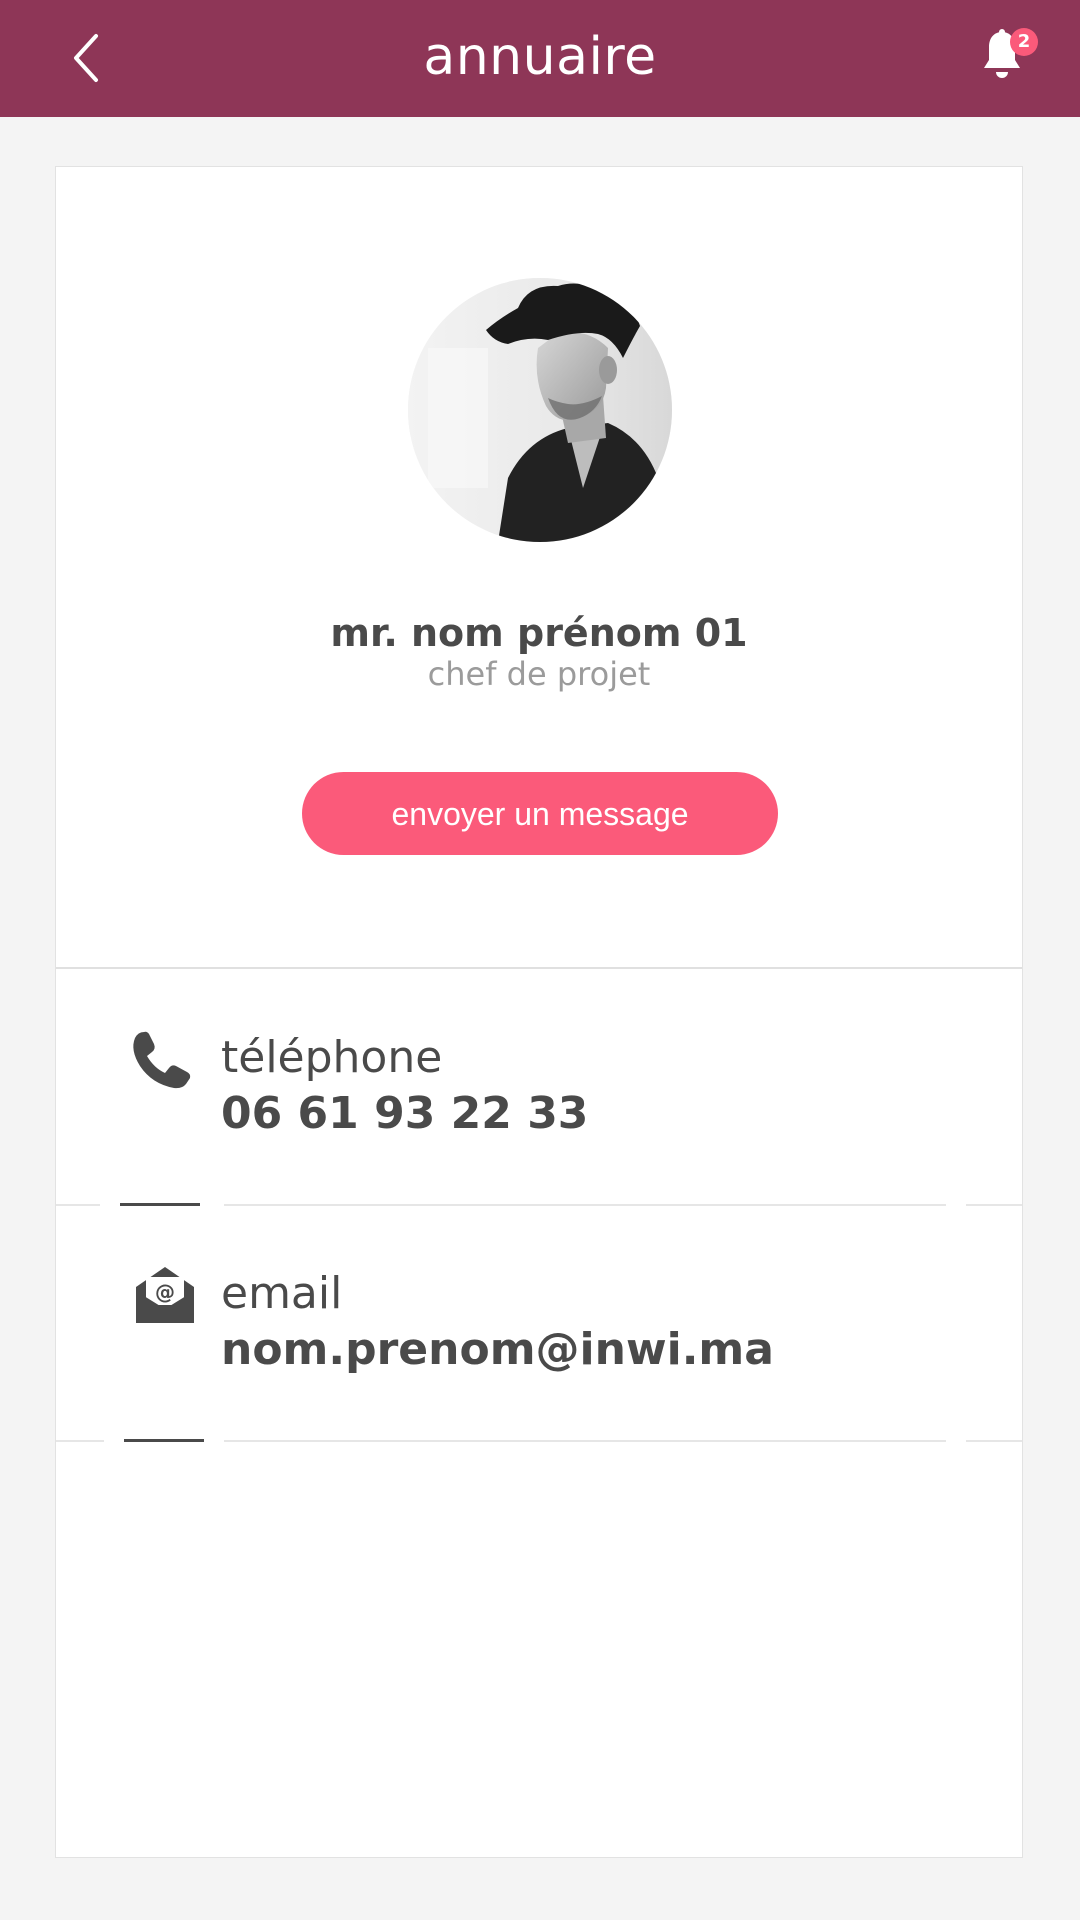 This screenshot has width=1080, height=1920. Describe the element at coordinates (282, 1293) in the screenshot. I see `email-label: email` at that location.